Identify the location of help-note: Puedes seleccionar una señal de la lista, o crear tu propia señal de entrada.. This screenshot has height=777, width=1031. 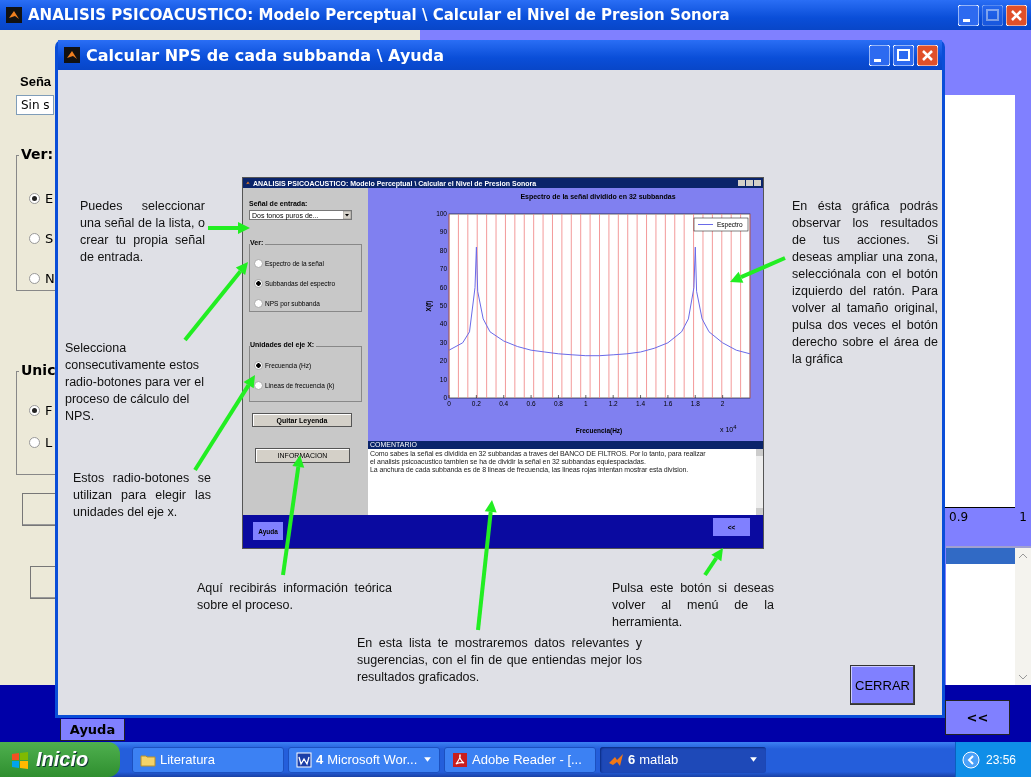
(142, 232).